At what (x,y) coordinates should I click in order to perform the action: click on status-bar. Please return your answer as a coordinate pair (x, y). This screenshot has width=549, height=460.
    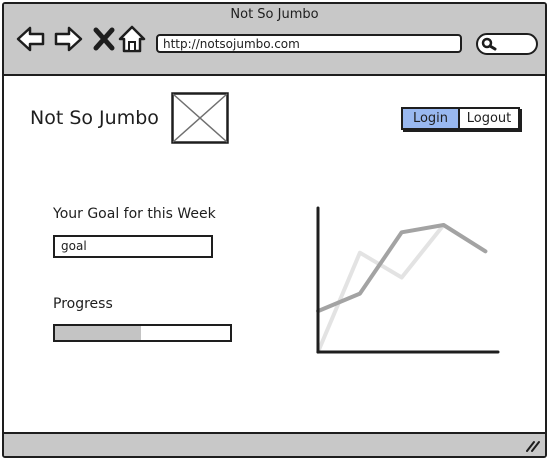
    Looking at the image, I should click on (274, 444).